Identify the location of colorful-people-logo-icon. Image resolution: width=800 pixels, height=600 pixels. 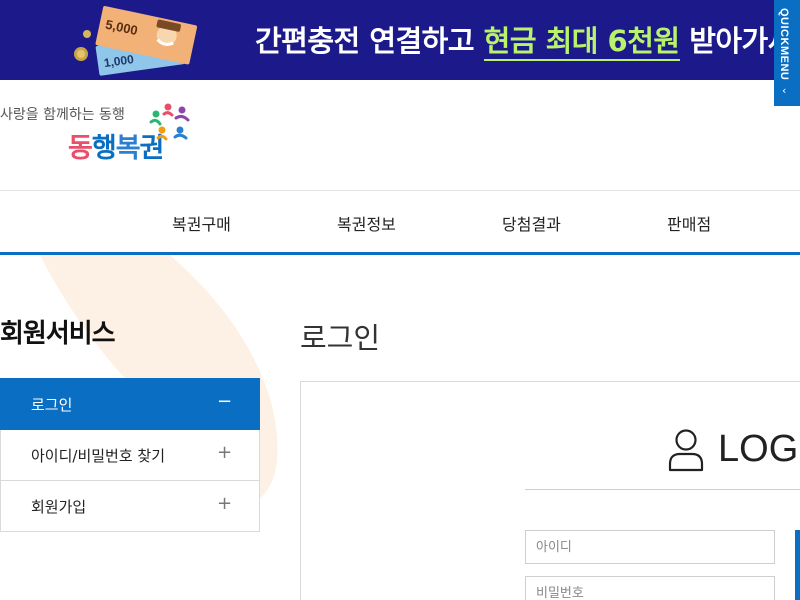
(169, 122).